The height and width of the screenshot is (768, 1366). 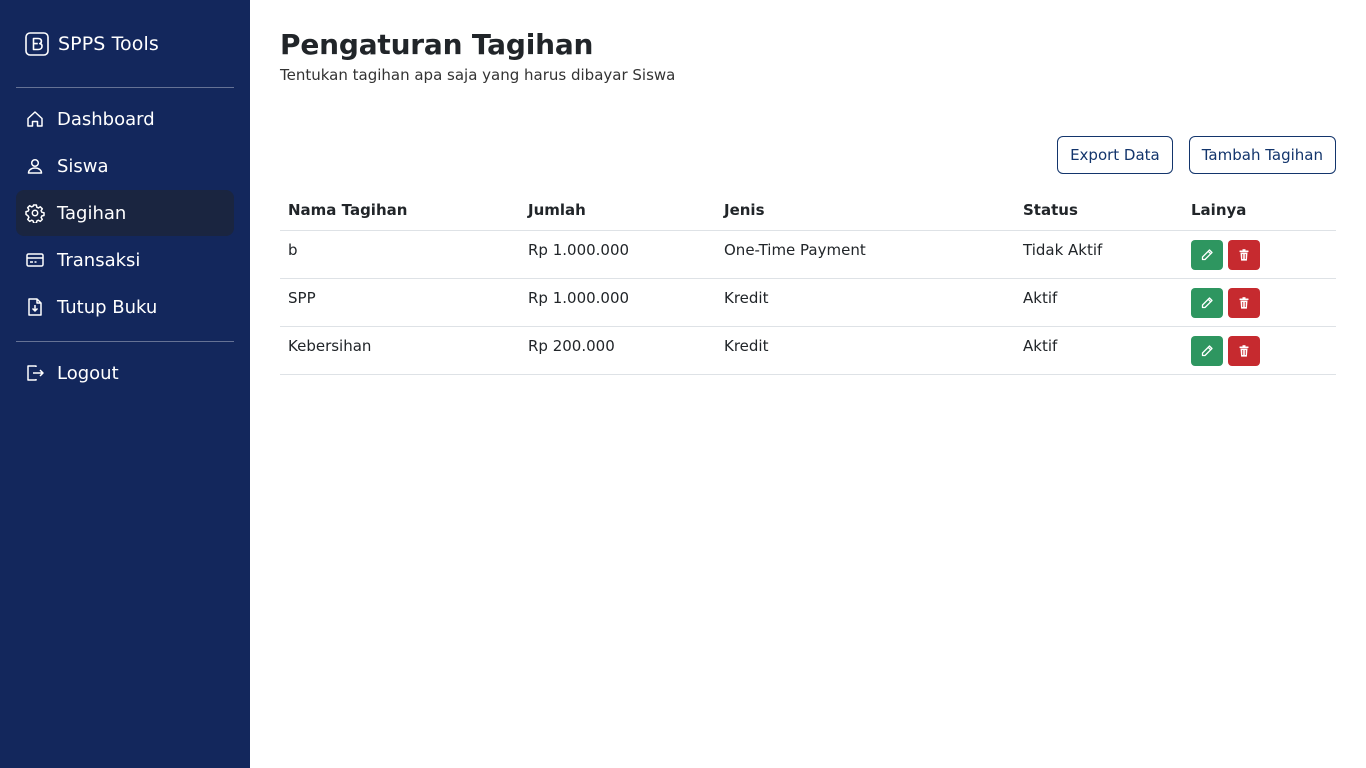 What do you see at coordinates (400, 254) in the screenshot?
I see `cell-nama: b` at bounding box center [400, 254].